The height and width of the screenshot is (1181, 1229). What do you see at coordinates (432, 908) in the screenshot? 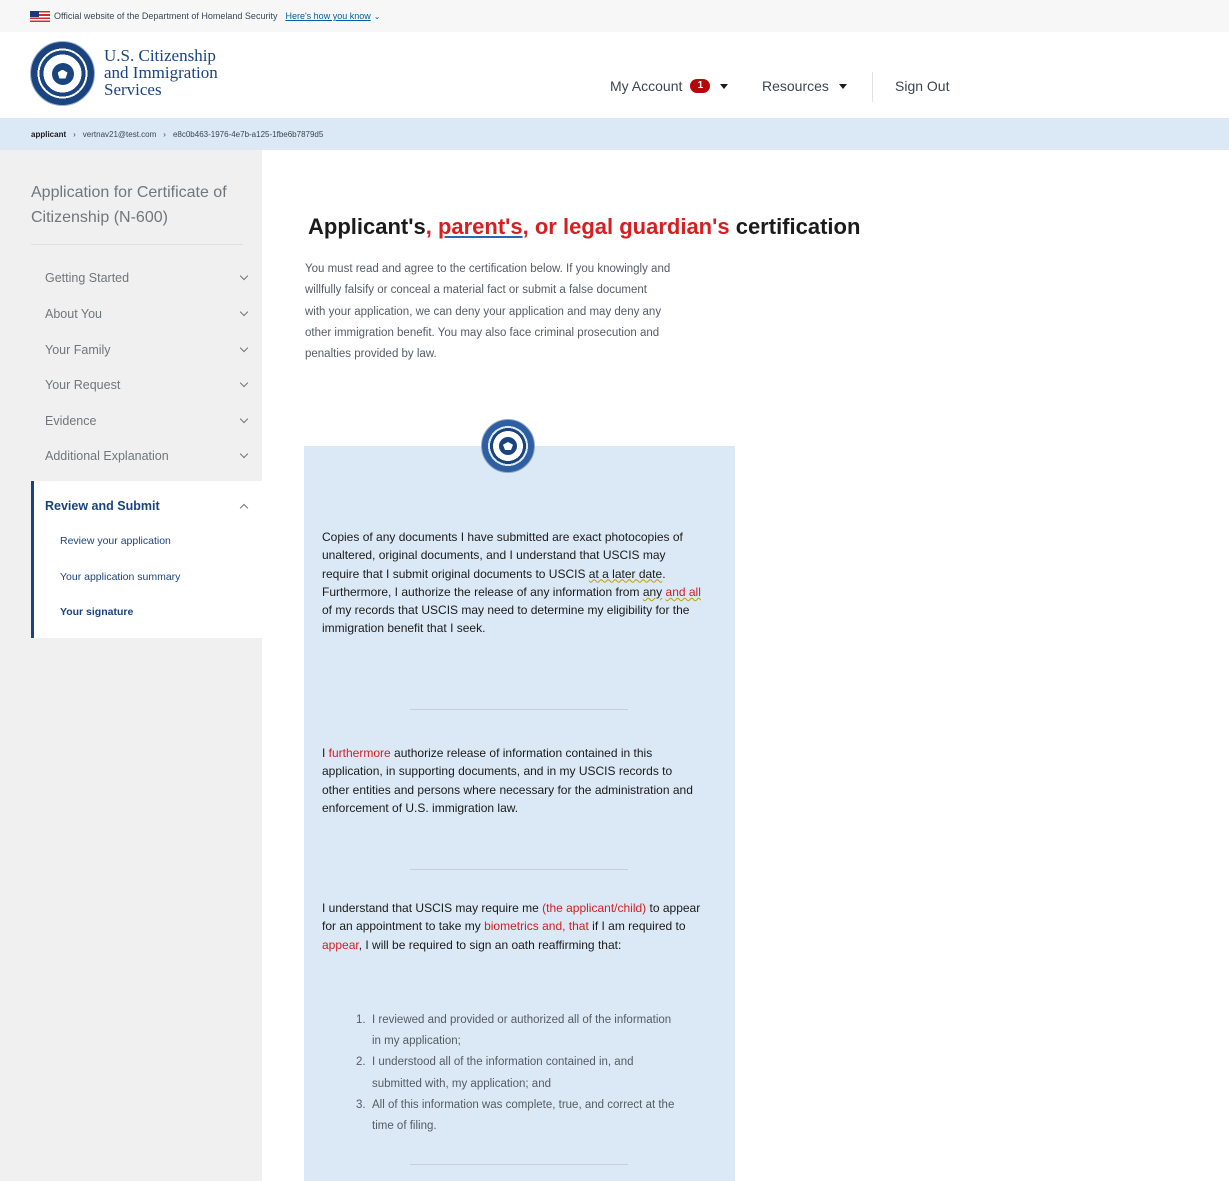
I see `cert-text: I understand that USCIS may require me` at bounding box center [432, 908].